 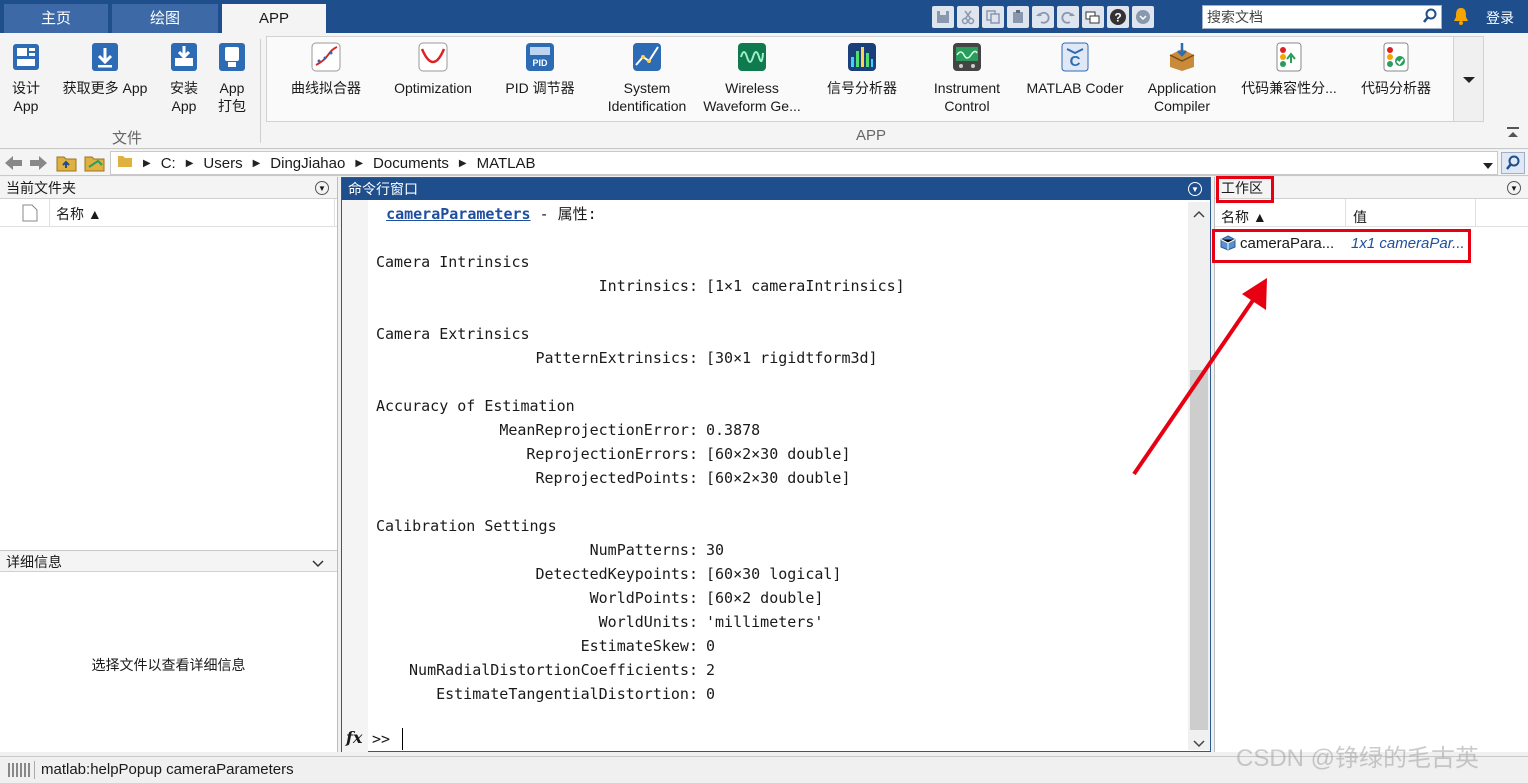 What do you see at coordinates (612, 454) in the screenshot?
I see `property-key: ReprojectionErrors:` at bounding box center [612, 454].